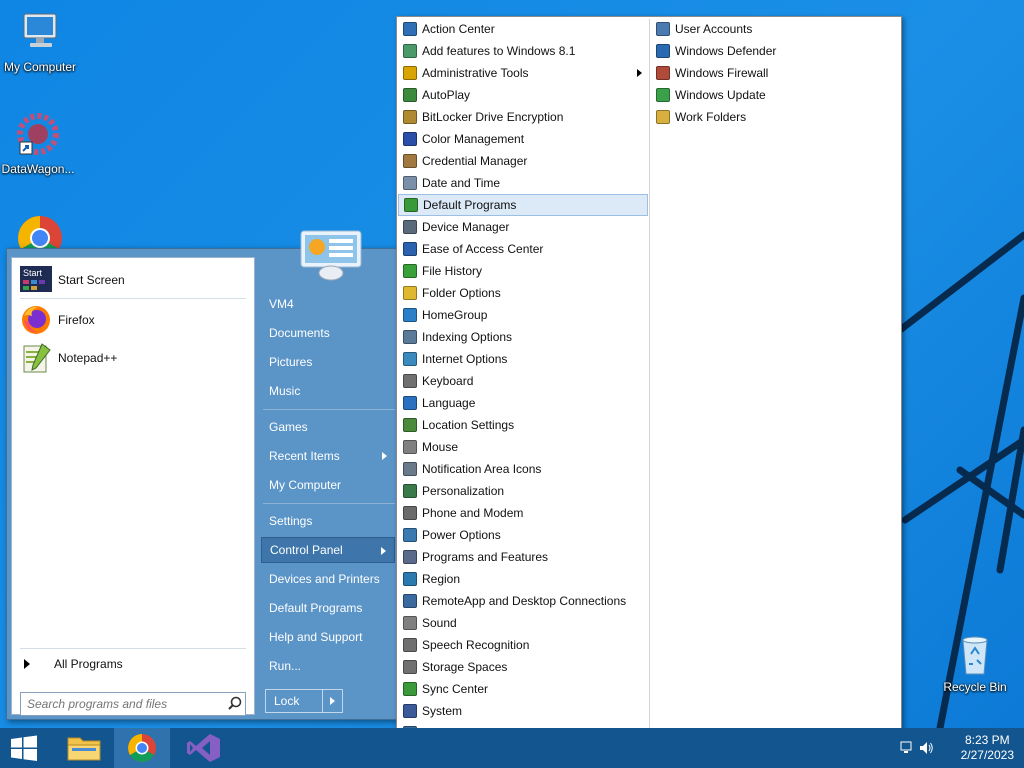 The width and height of the screenshot is (1024, 768). Describe the element at coordinates (235, 704) in the screenshot. I see `search-icon` at that location.